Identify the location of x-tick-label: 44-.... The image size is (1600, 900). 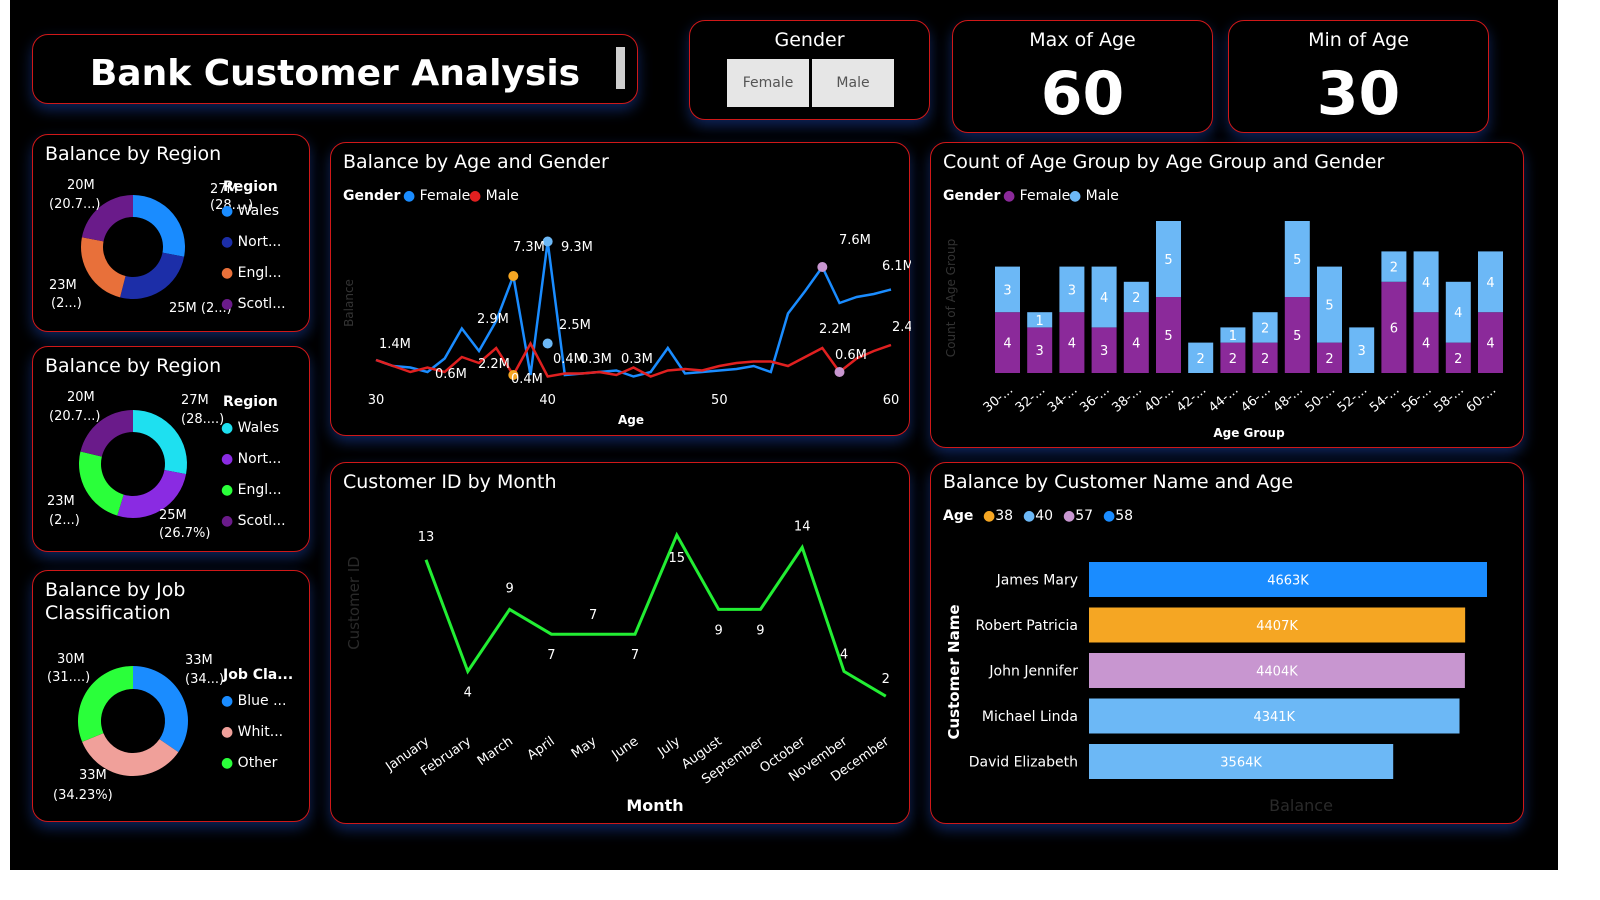
(1223, 399).